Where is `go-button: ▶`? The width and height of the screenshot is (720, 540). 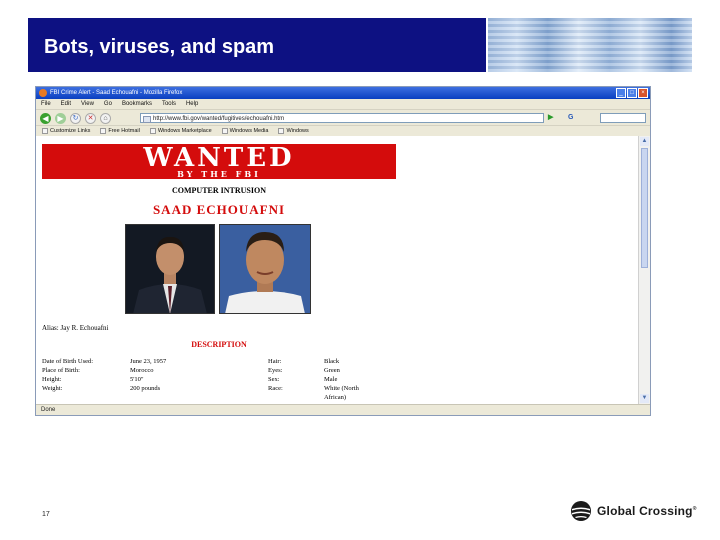
go-button: ▶ is located at coordinates (554, 118).